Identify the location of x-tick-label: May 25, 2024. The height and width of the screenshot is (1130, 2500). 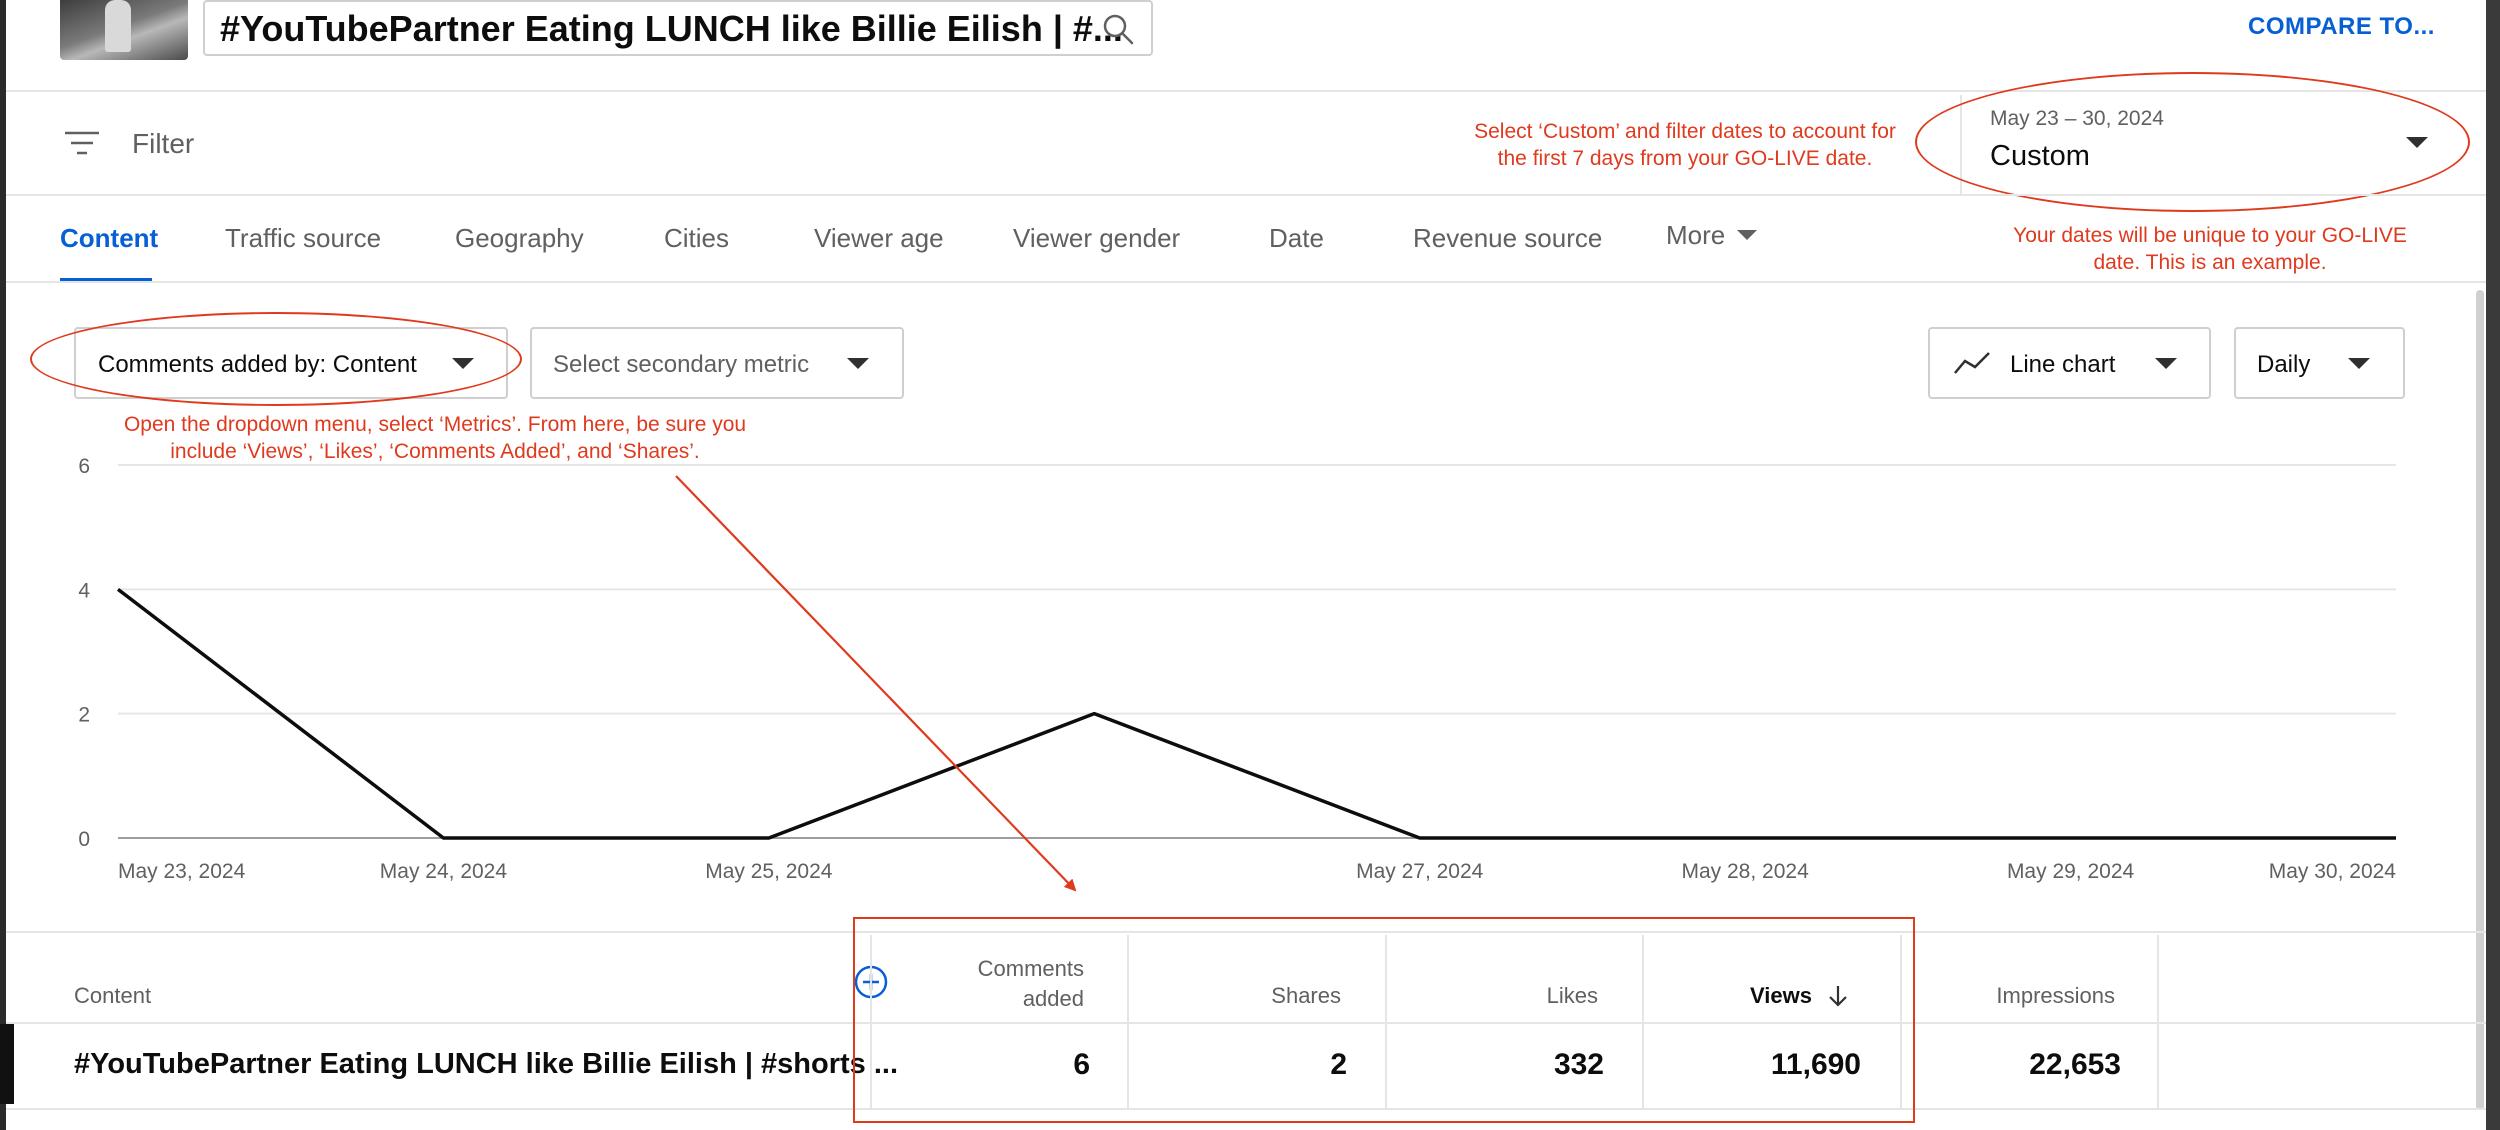
(769, 871).